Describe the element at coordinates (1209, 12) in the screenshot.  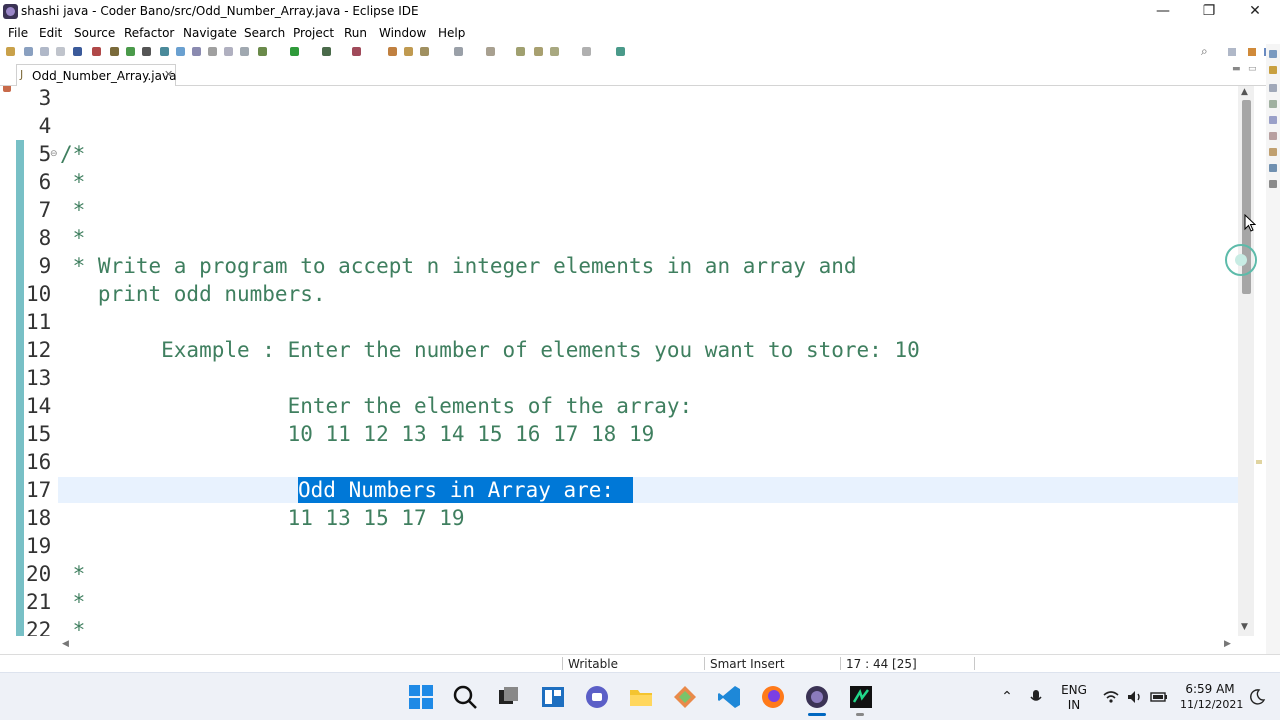
I see `maximize-button: ❐` at that location.